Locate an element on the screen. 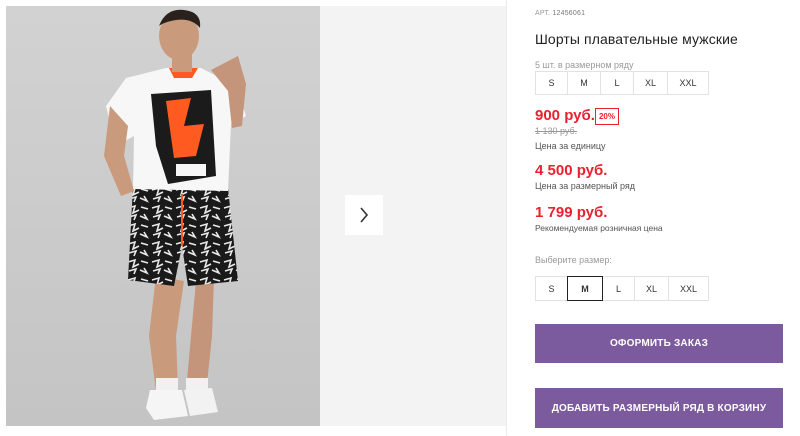 Image resolution: width=800 pixels, height=436 pixels. pack-price: 4 500 руб. is located at coordinates (571, 170).